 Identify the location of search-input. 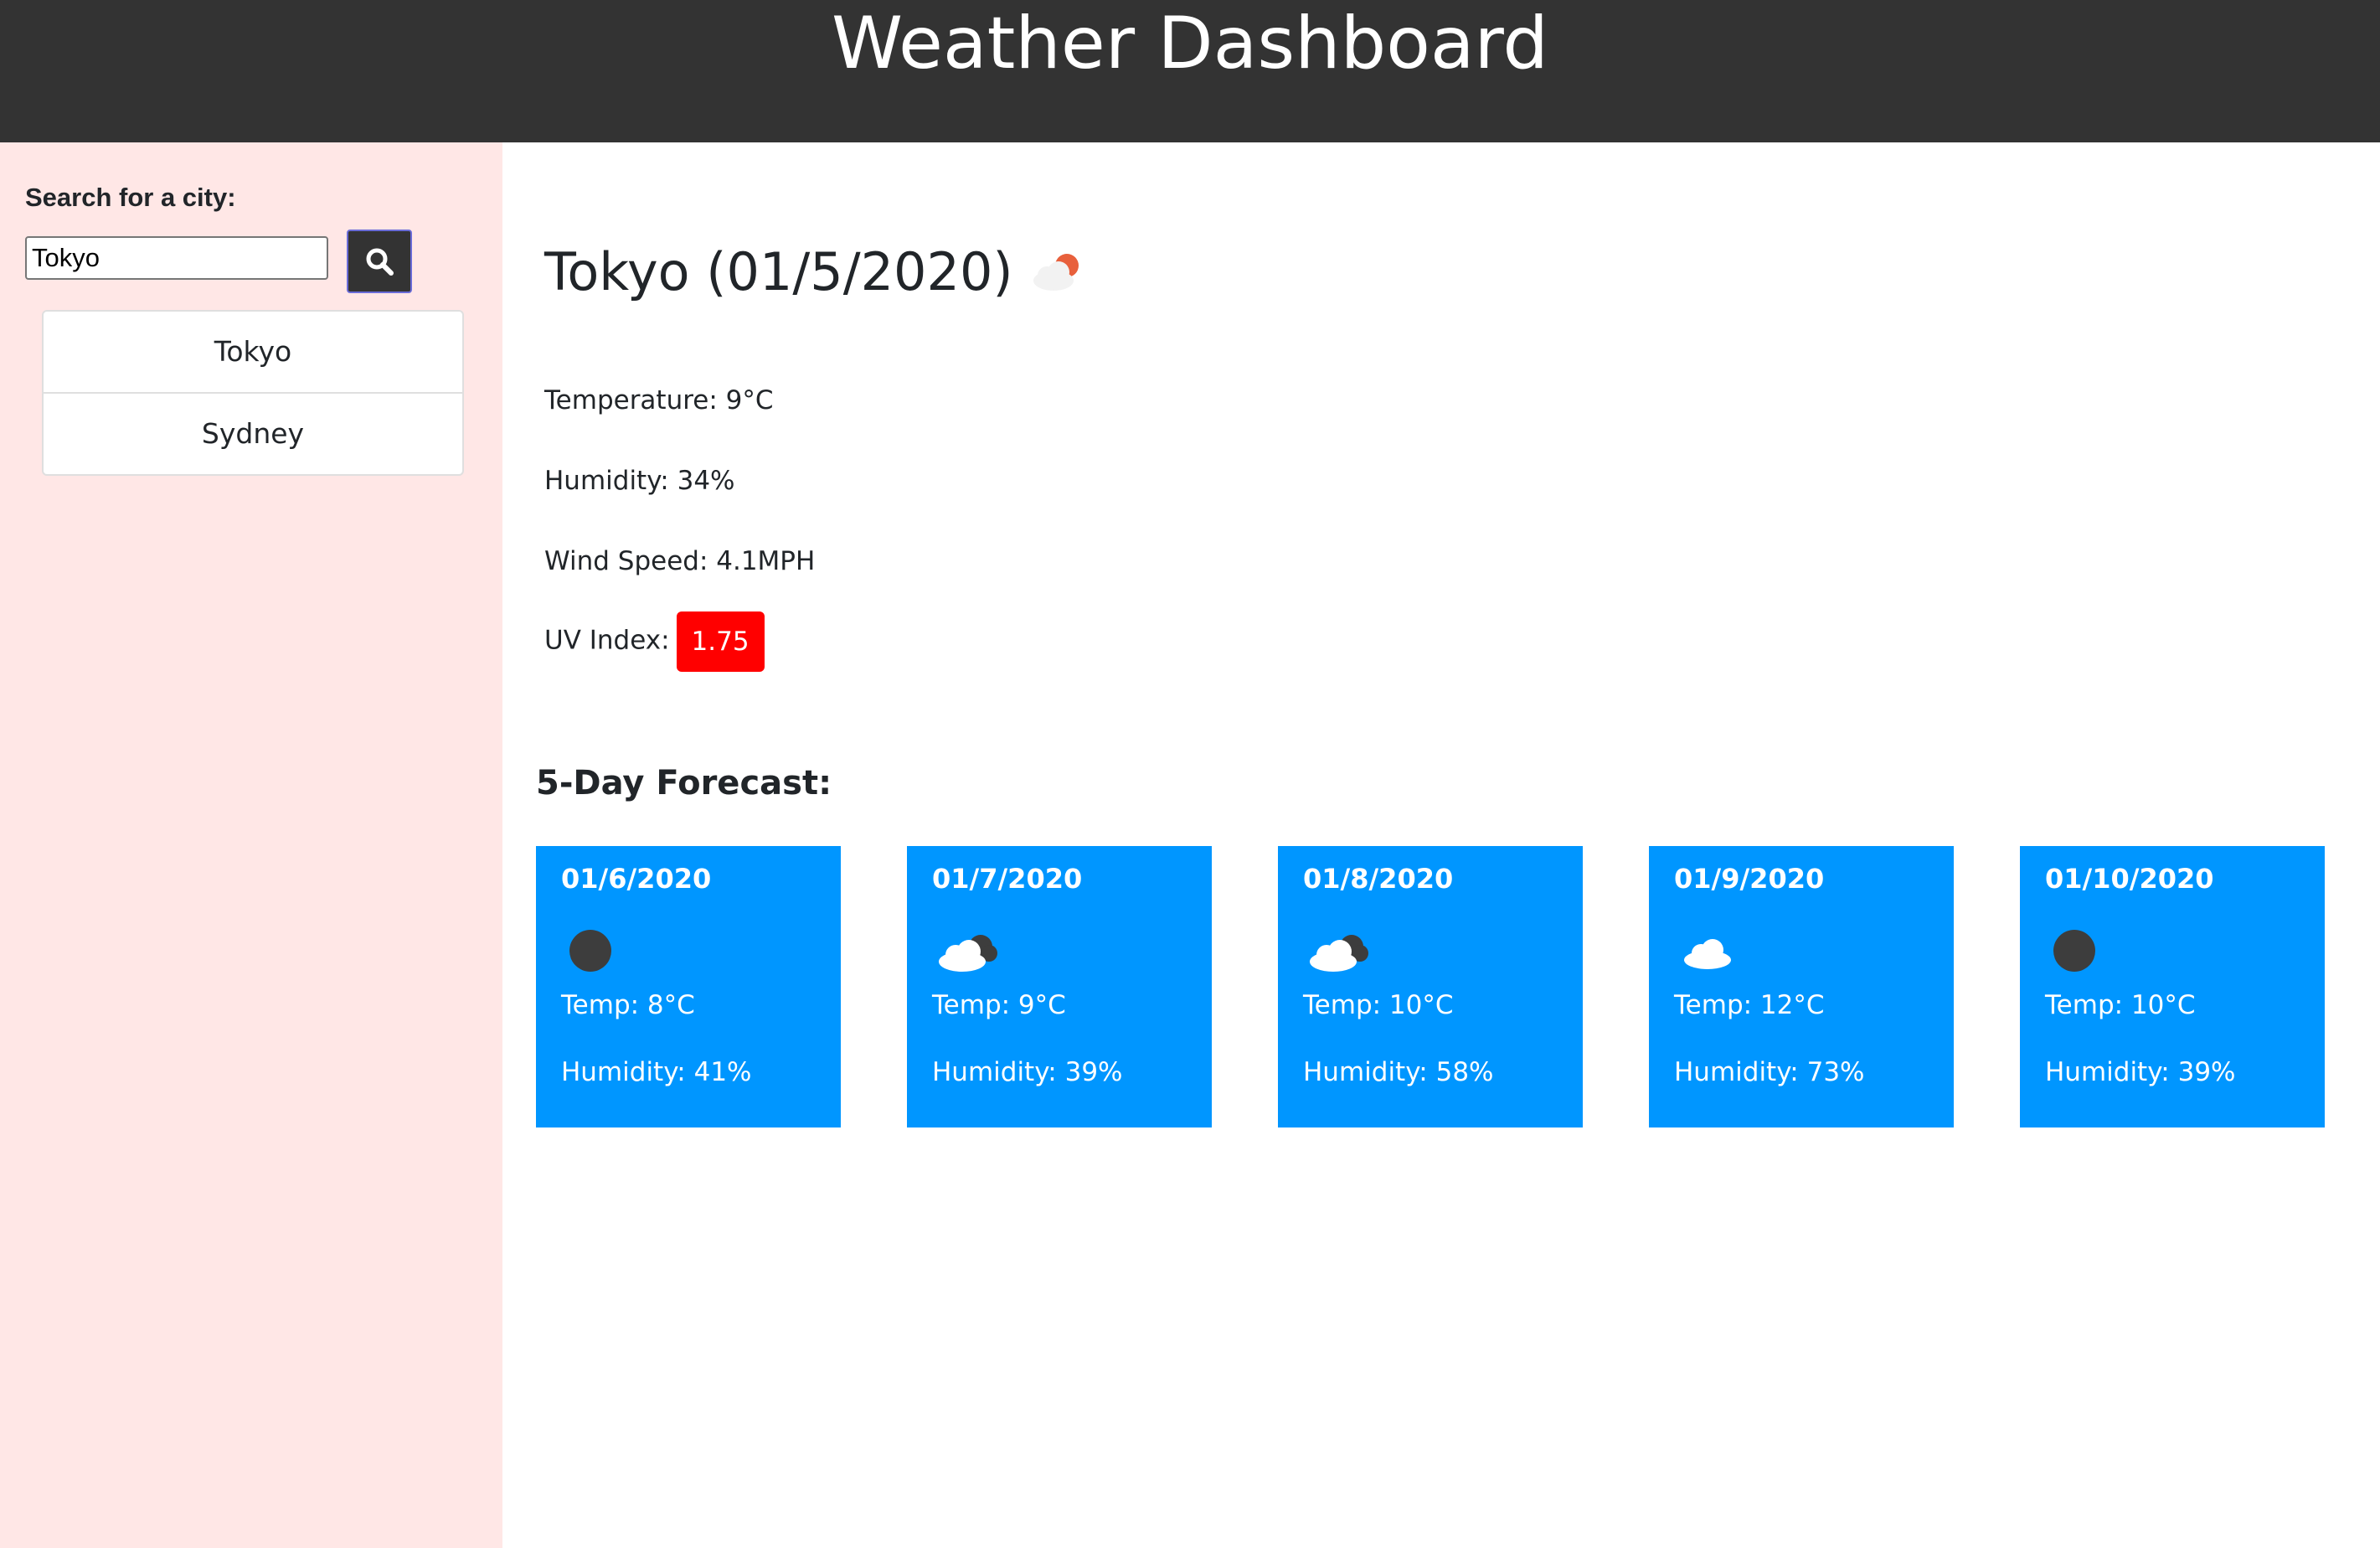
(176, 258).